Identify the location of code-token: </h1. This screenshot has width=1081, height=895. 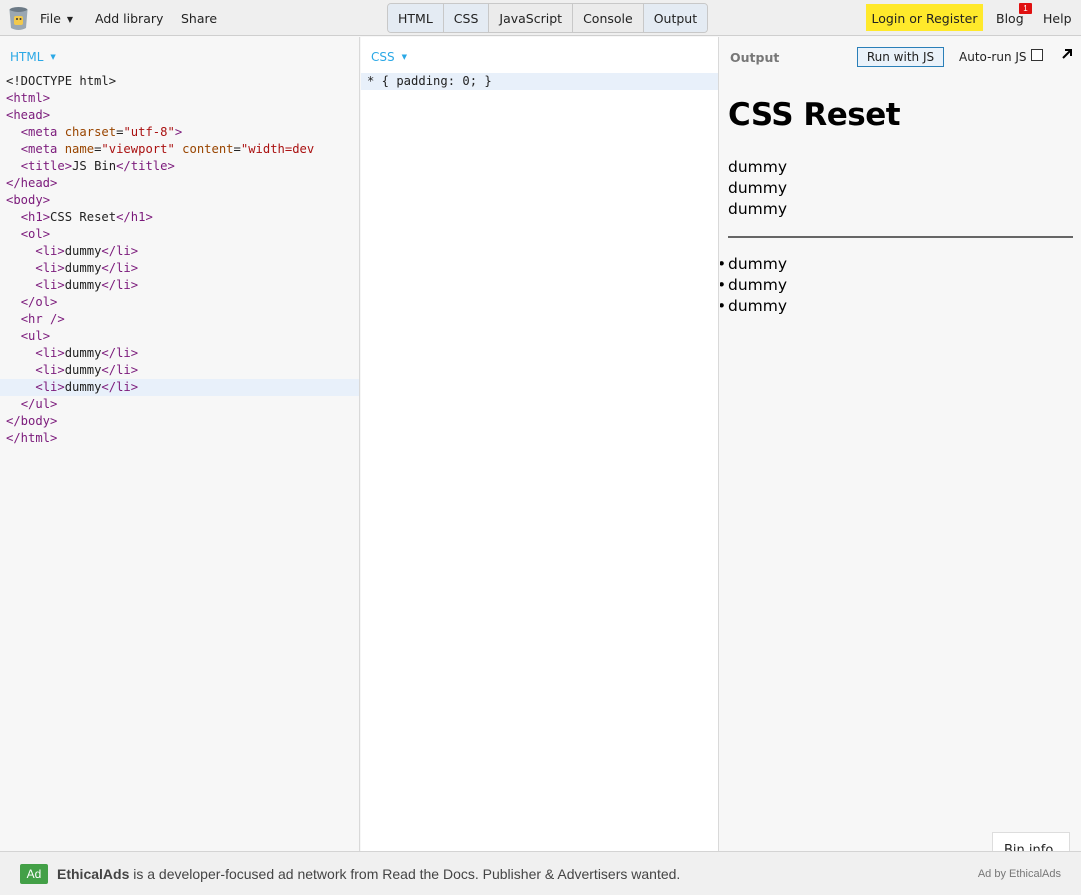
(131, 217).